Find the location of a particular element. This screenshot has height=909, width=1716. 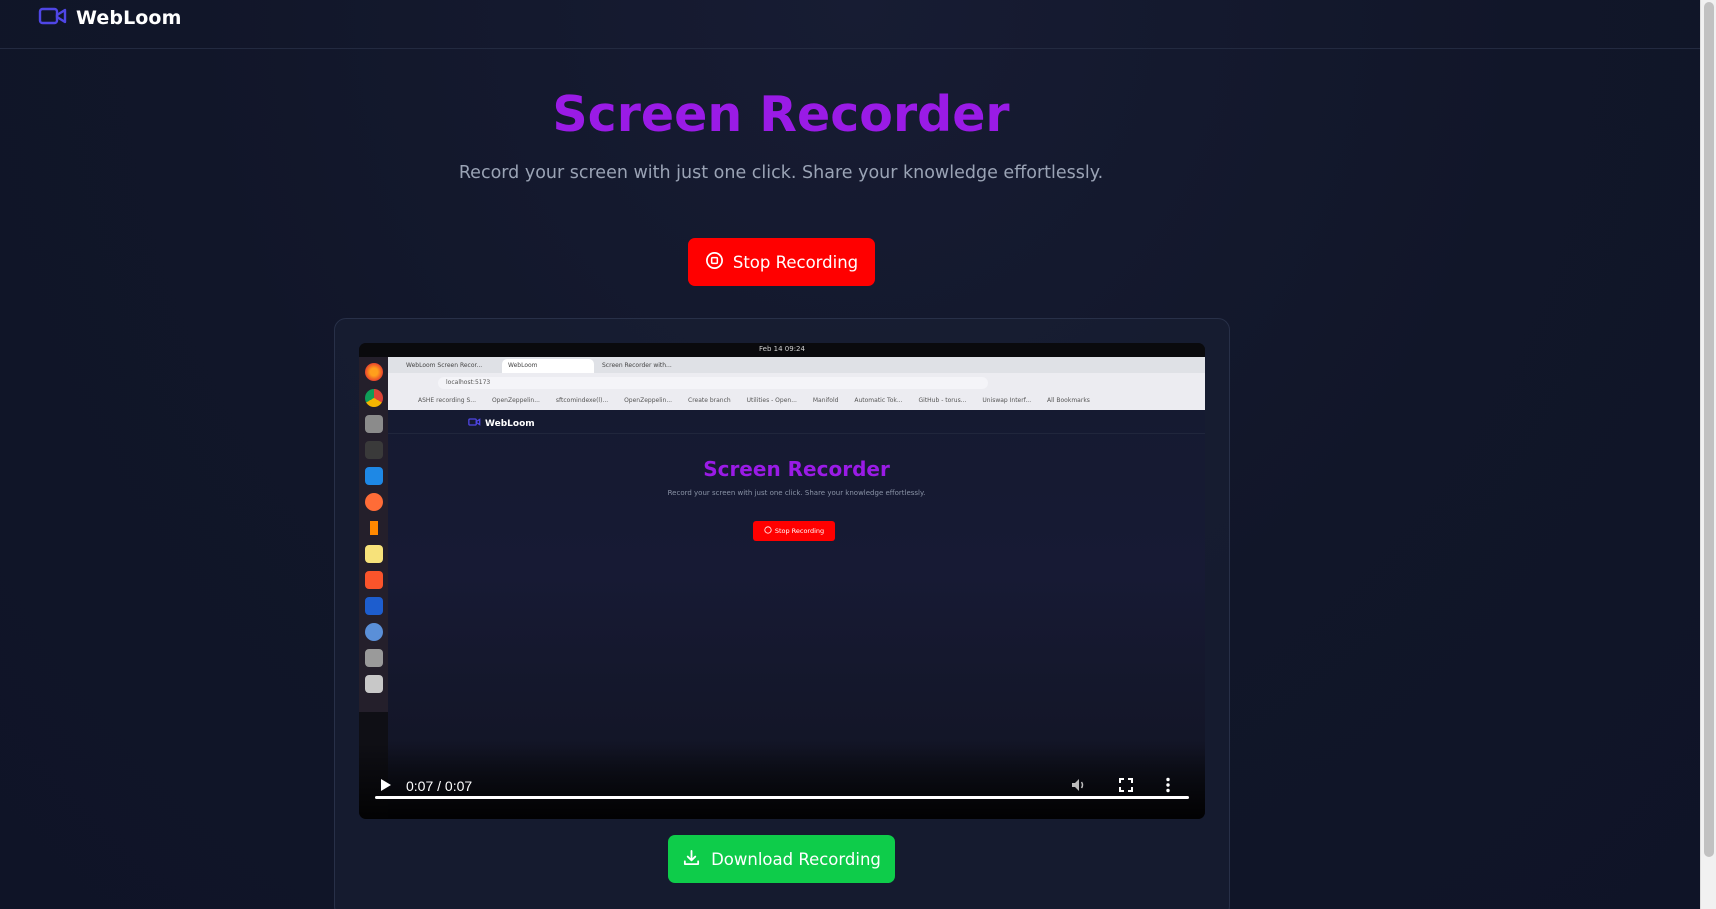

brand-name: WebLoom is located at coordinates (129, 18).